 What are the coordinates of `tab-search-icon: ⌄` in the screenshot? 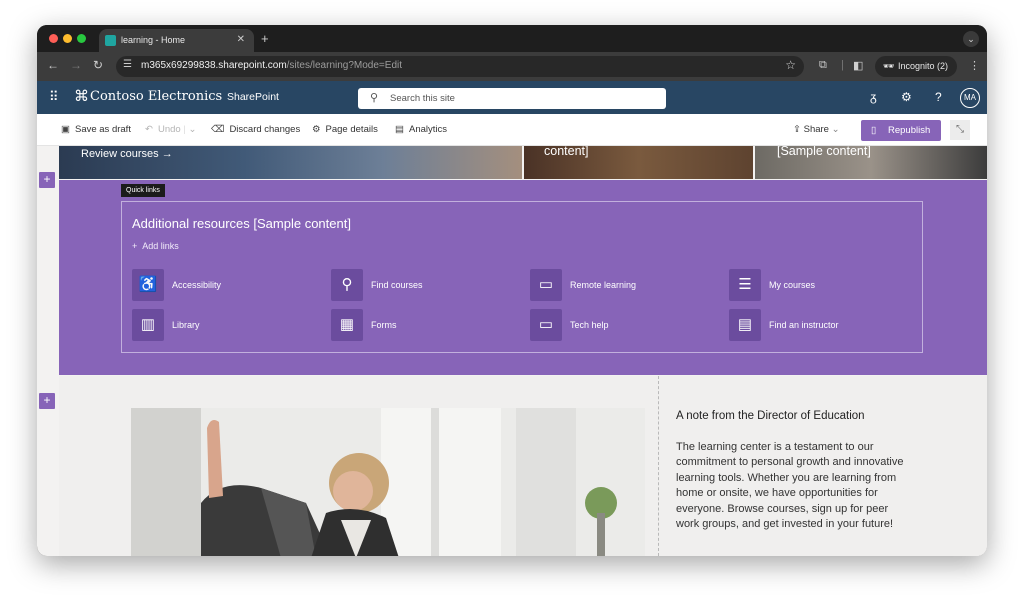 It's located at (971, 39).